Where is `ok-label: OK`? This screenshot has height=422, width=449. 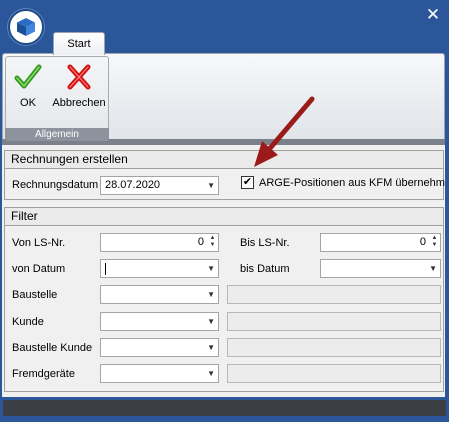
ok-label: OK is located at coordinates (28, 103).